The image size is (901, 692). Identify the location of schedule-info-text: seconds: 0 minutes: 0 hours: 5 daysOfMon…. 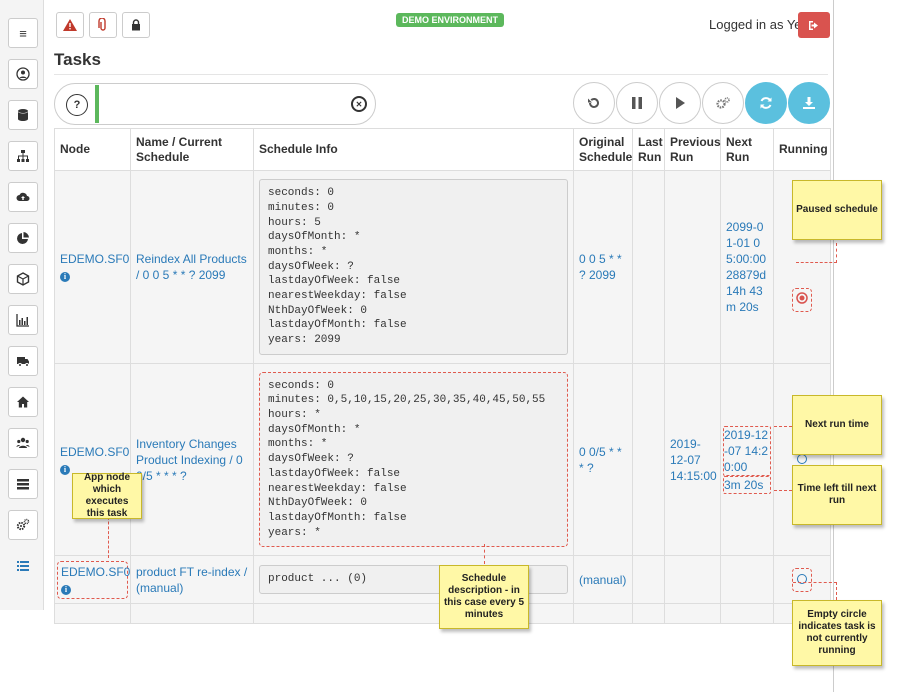
(413, 267).